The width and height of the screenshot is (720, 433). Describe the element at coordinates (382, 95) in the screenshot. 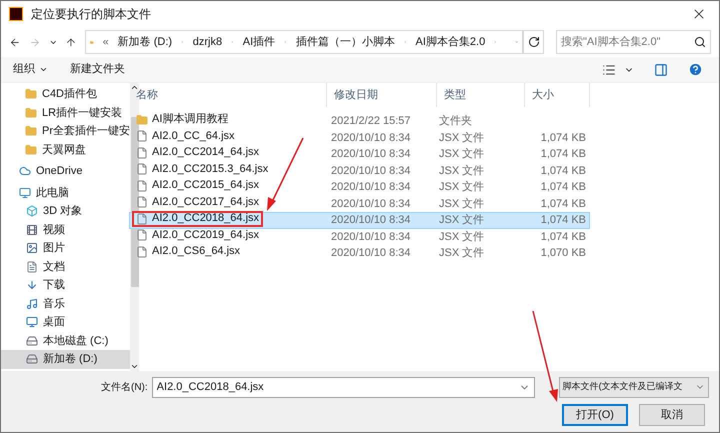

I see `column-header: 修改日期` at that location.